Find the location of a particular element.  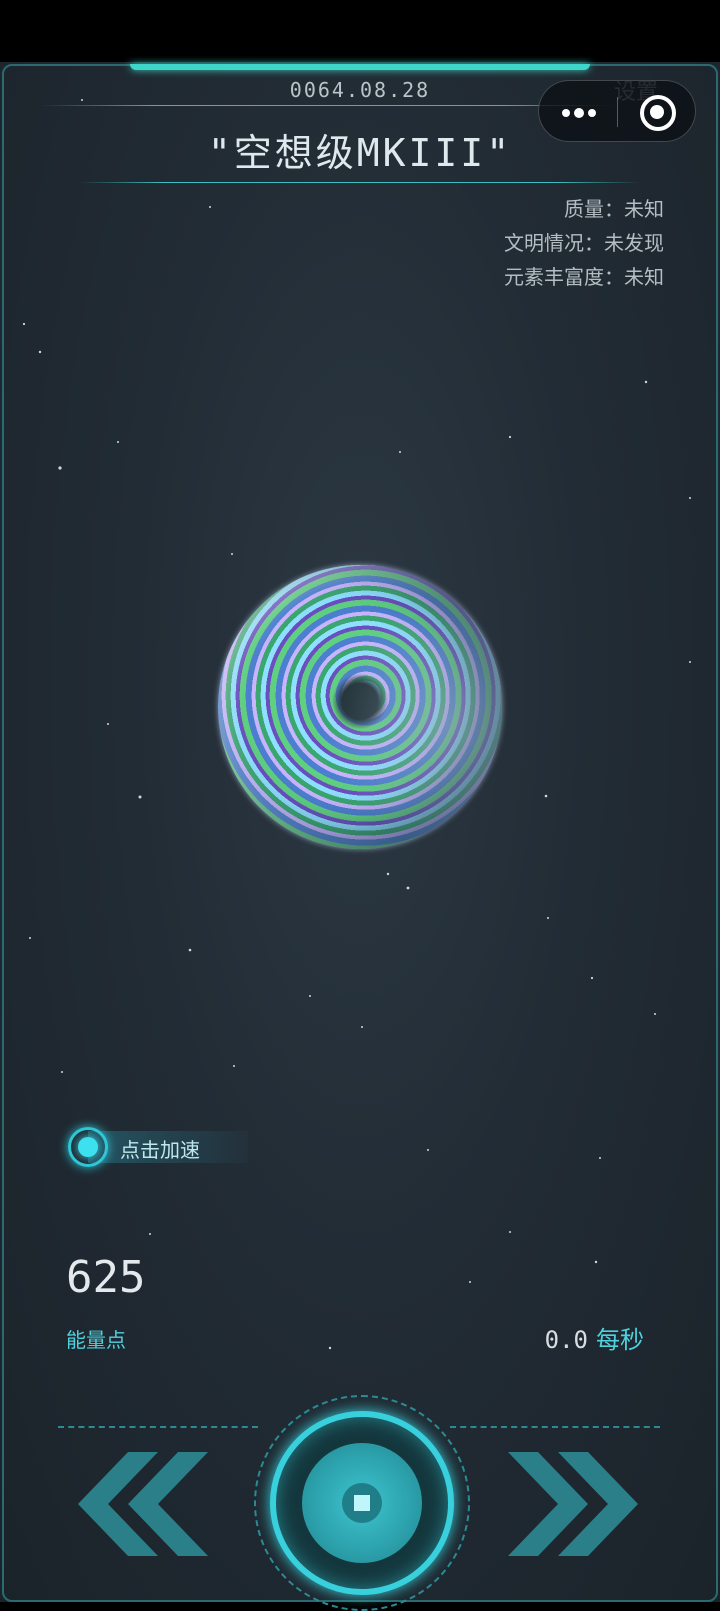

more-button is located at coordinates (578, 112).